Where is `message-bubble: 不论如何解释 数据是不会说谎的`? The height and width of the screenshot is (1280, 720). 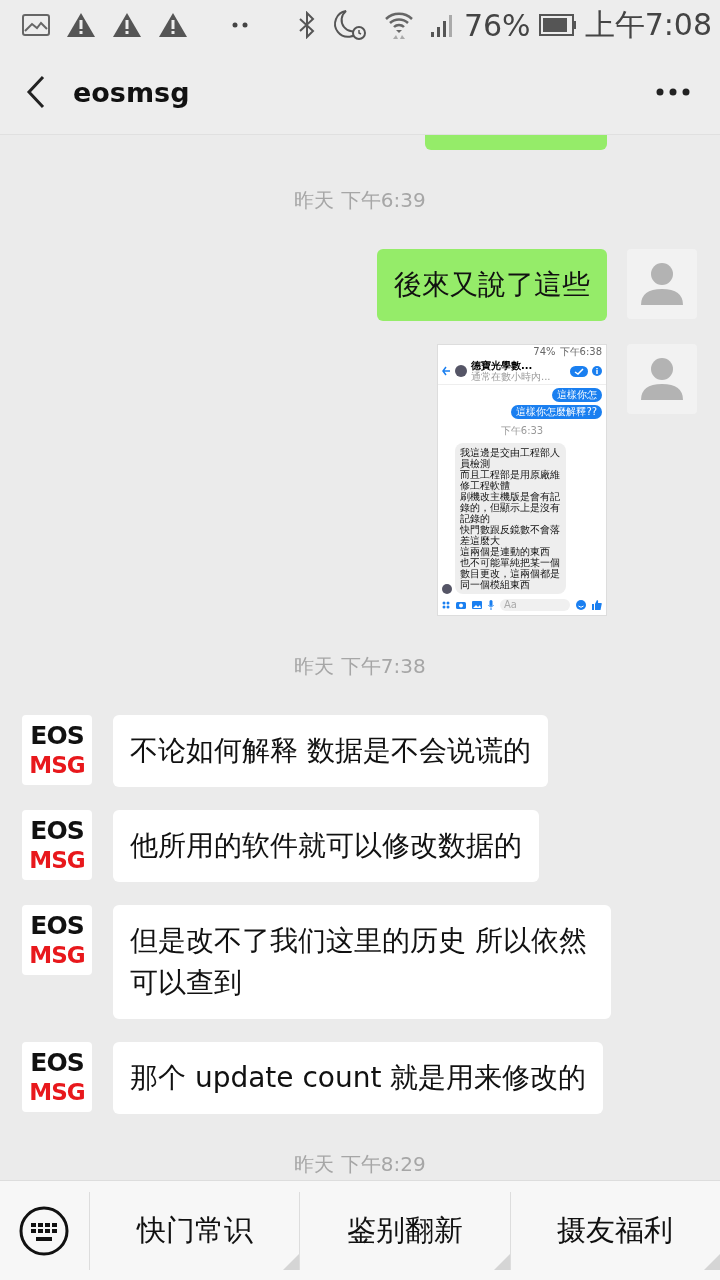 message-bubble: 不论如何解释 数据是不会说谎的 is located at coordinates (330, 751).